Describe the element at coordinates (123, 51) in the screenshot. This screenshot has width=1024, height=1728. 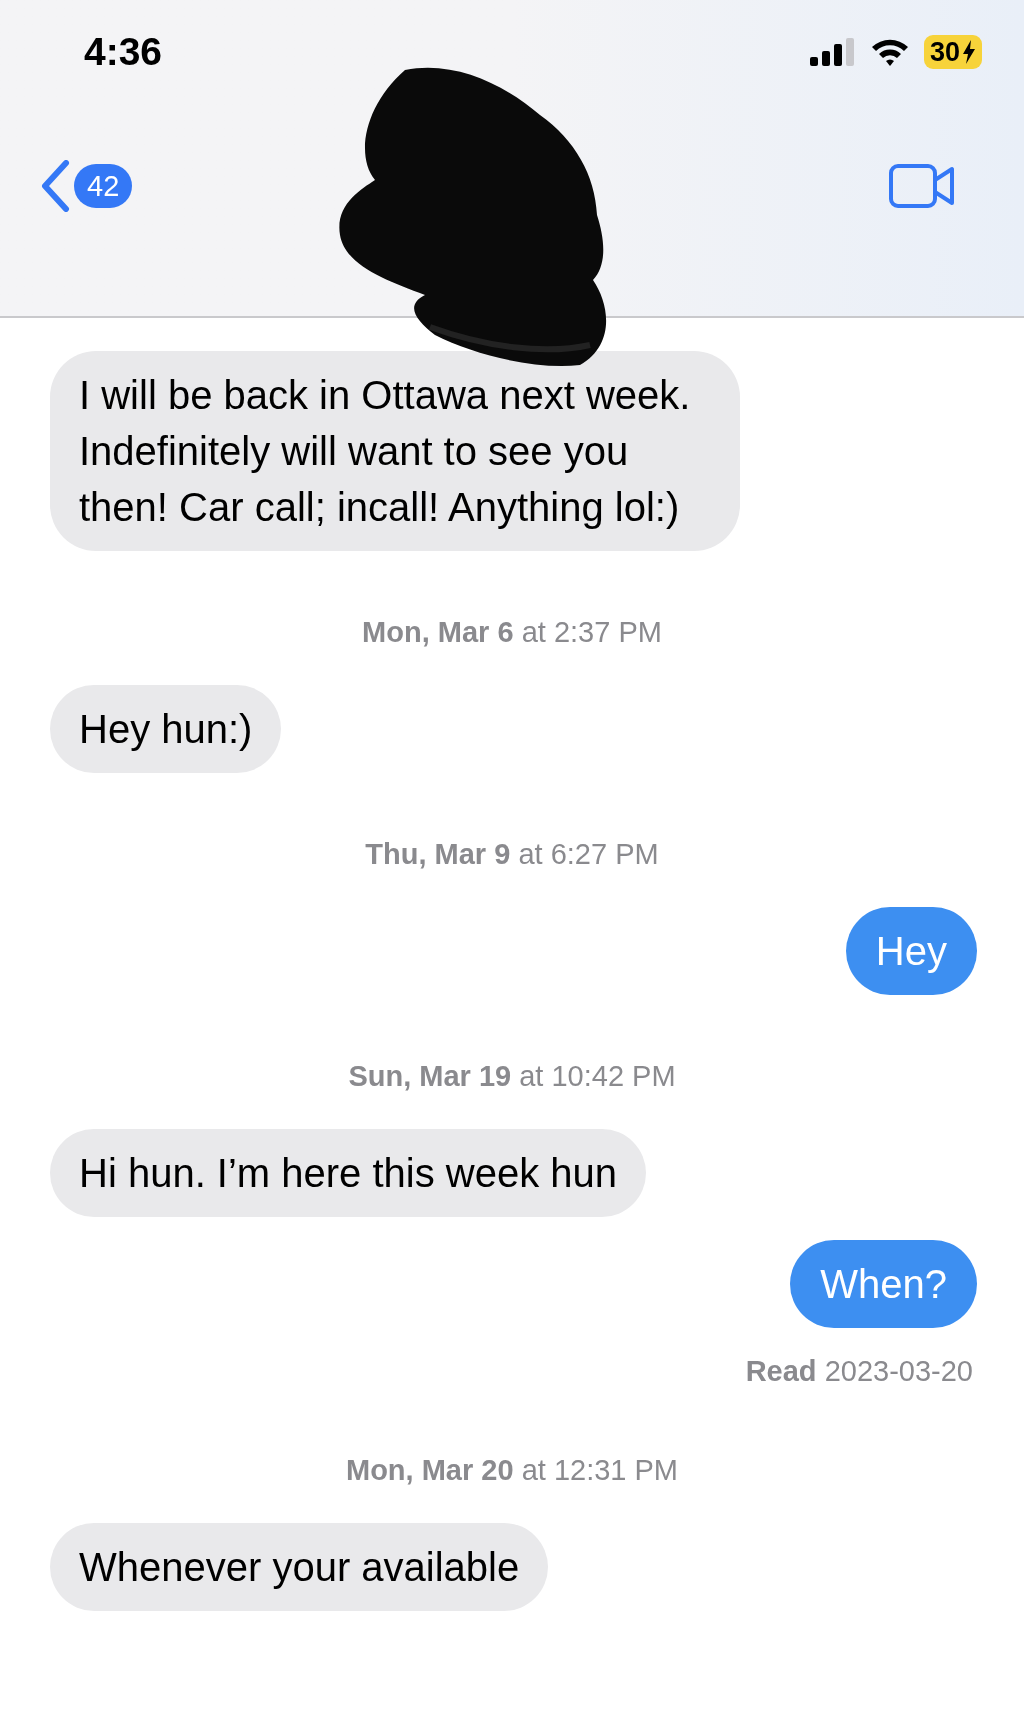
I see `status-time: 4:36` at that location.